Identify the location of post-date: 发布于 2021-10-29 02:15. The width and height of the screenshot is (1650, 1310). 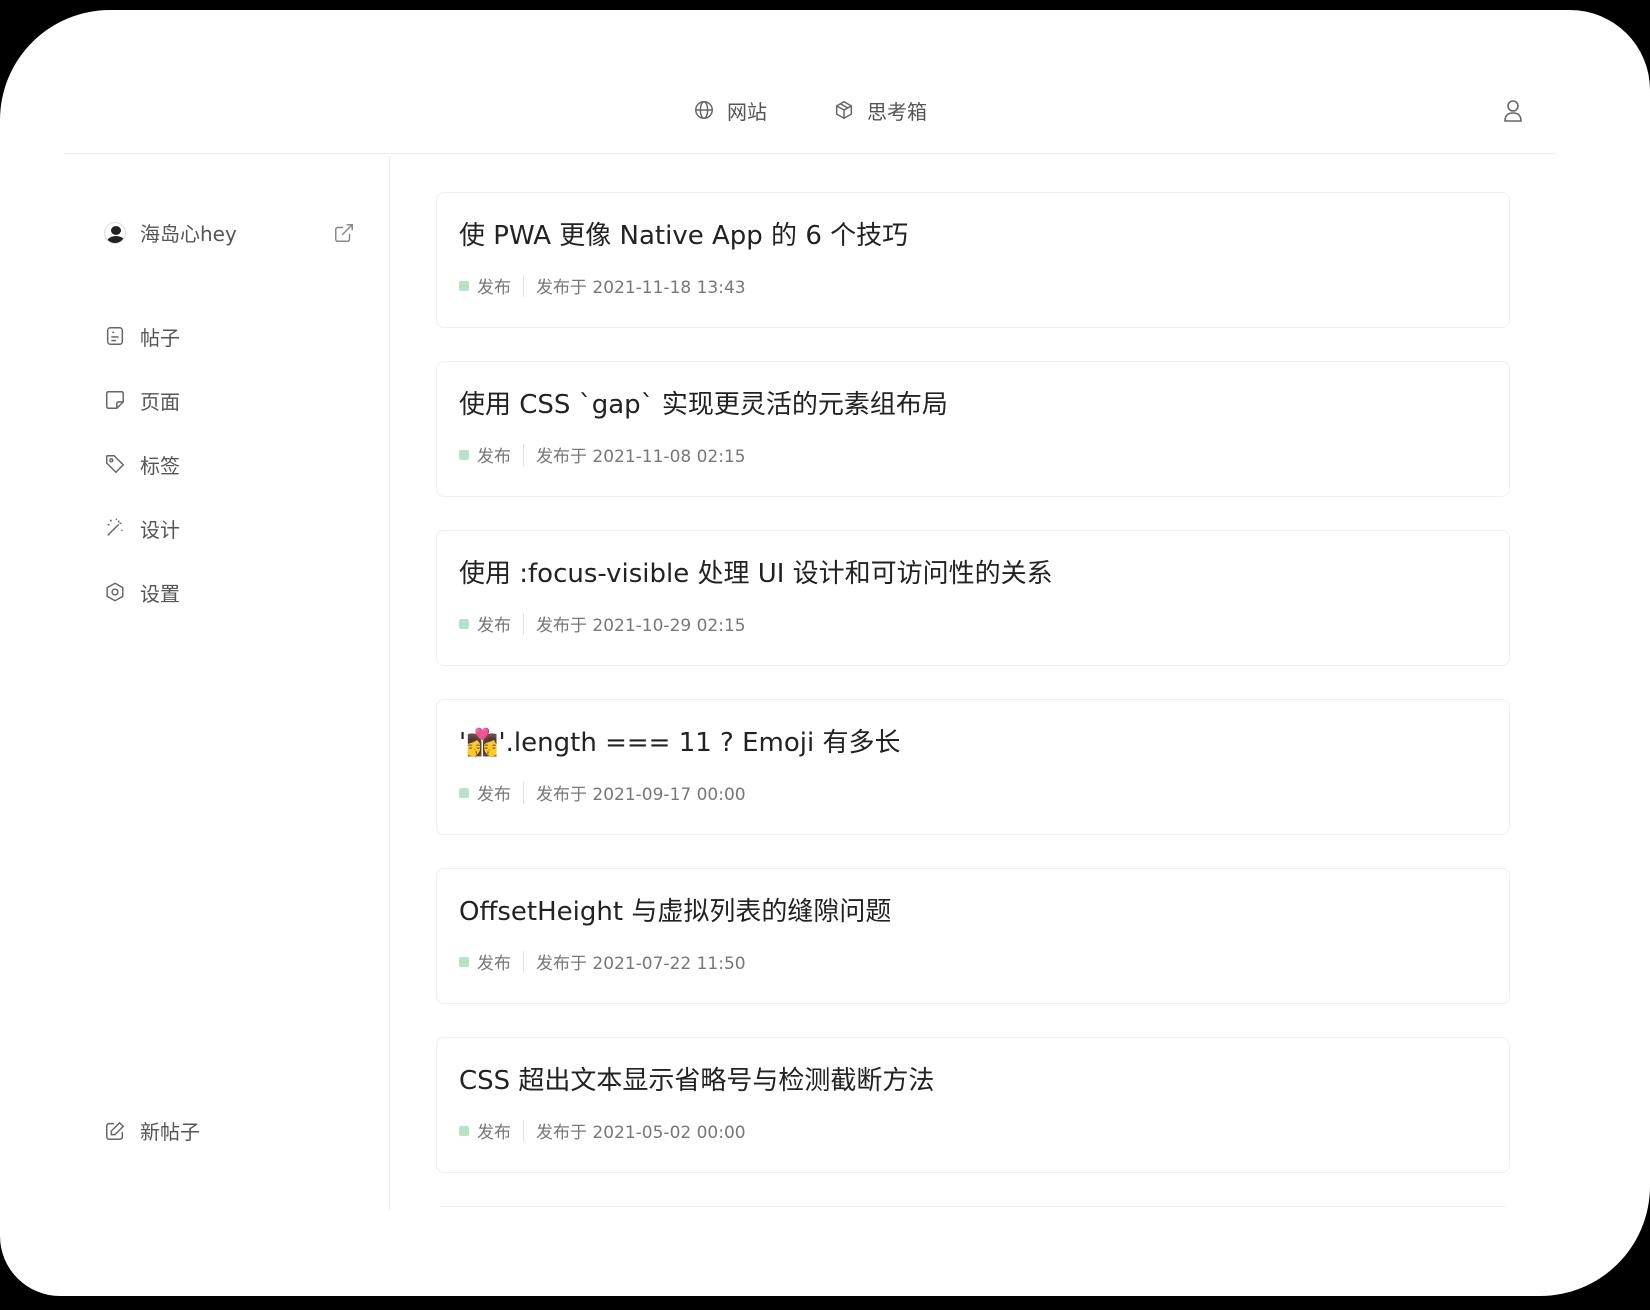
(641, 626).